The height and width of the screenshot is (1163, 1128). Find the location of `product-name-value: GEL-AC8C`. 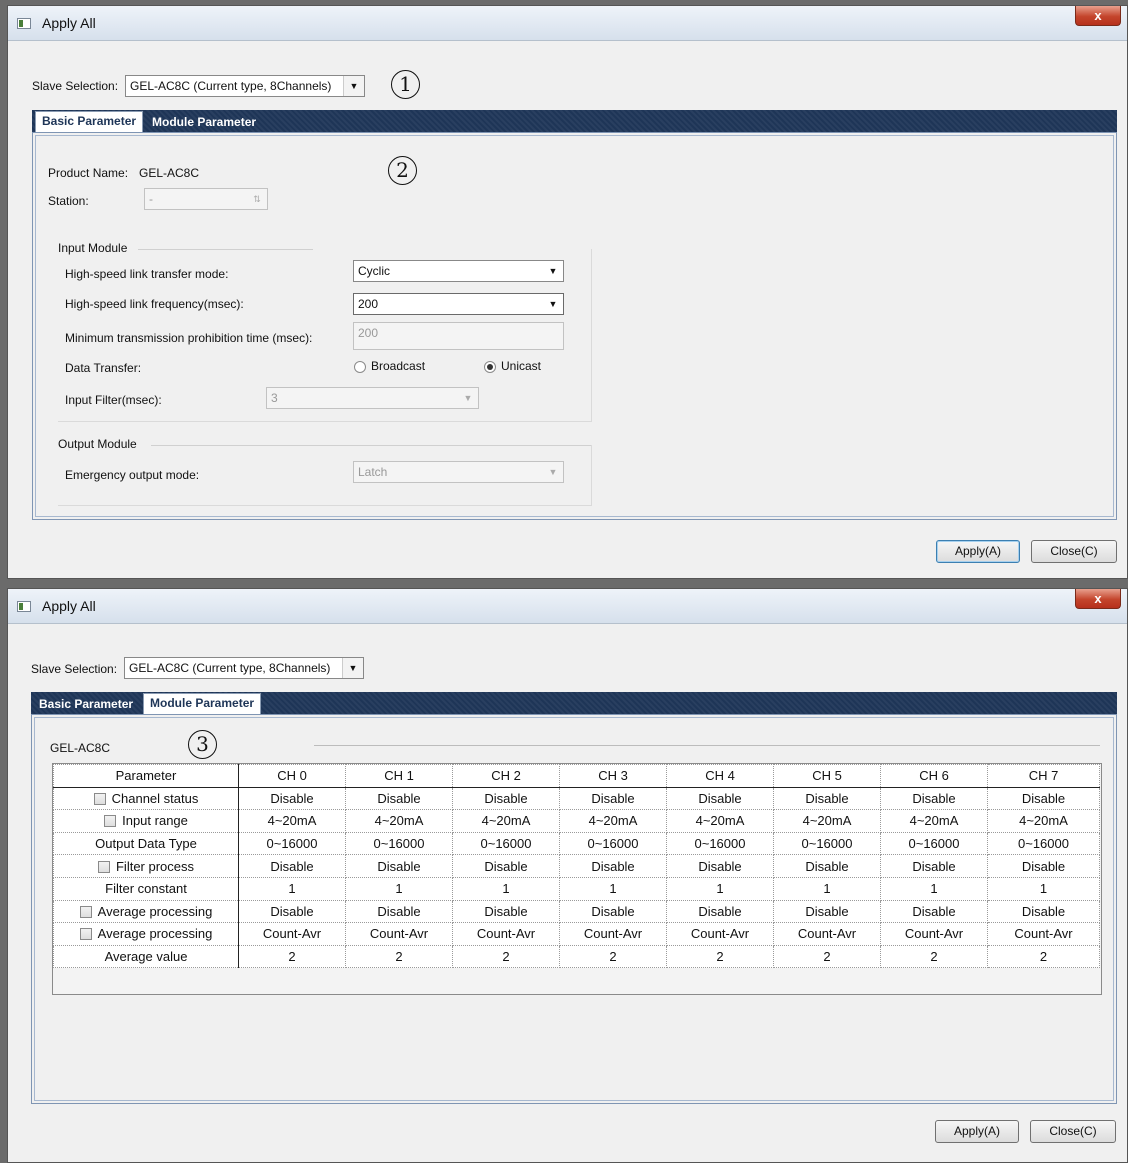

product-name-value: GEL-AC8C is located at coordinates (169, 173).